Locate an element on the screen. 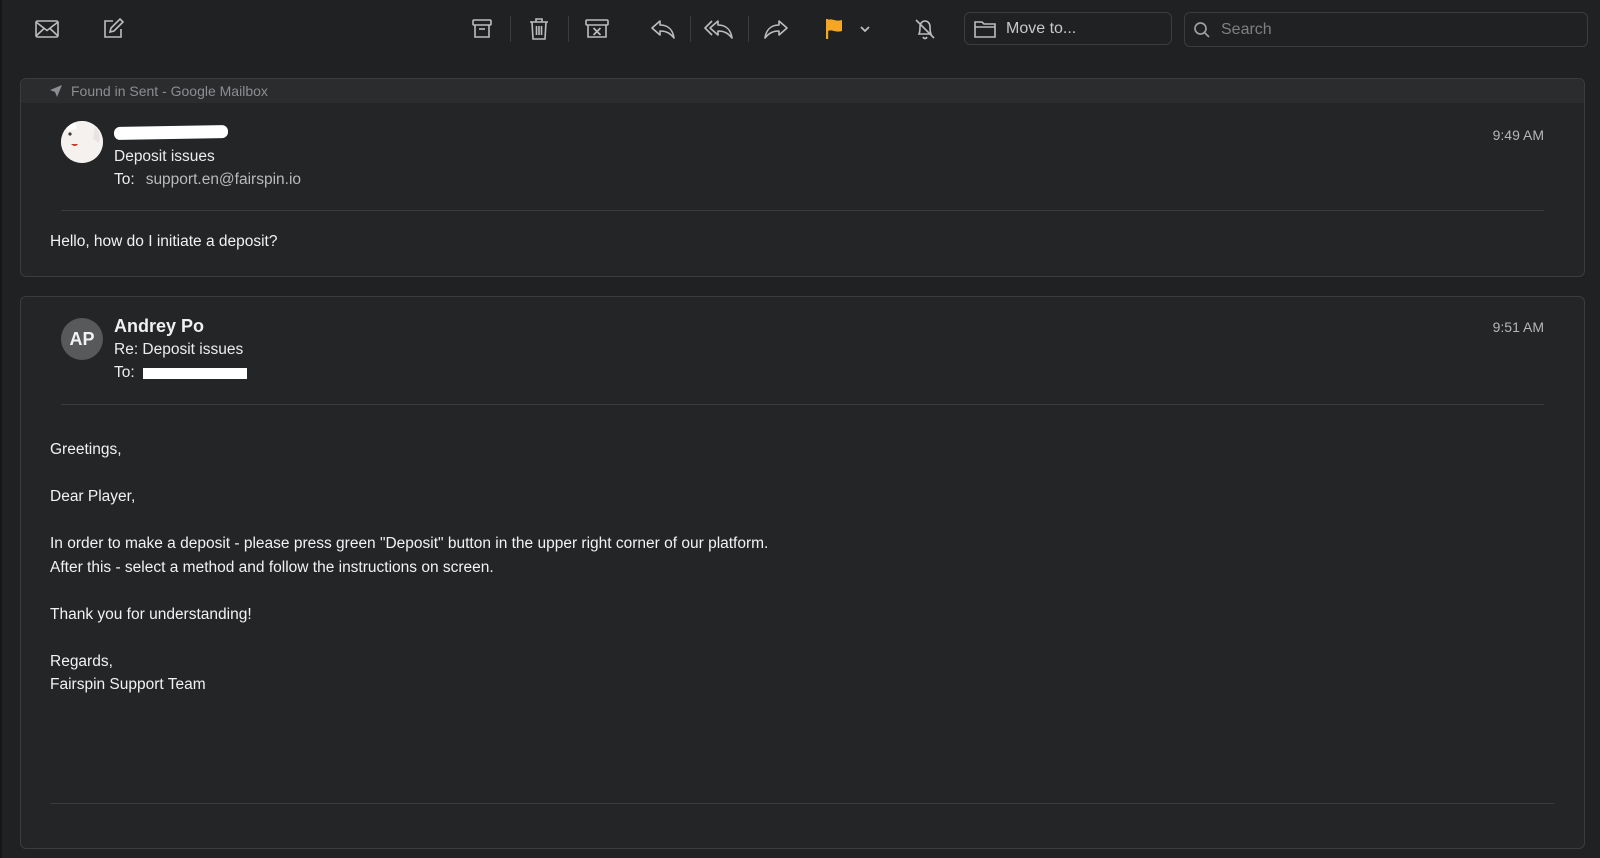  archive-button is located at coordinates (482, 29).